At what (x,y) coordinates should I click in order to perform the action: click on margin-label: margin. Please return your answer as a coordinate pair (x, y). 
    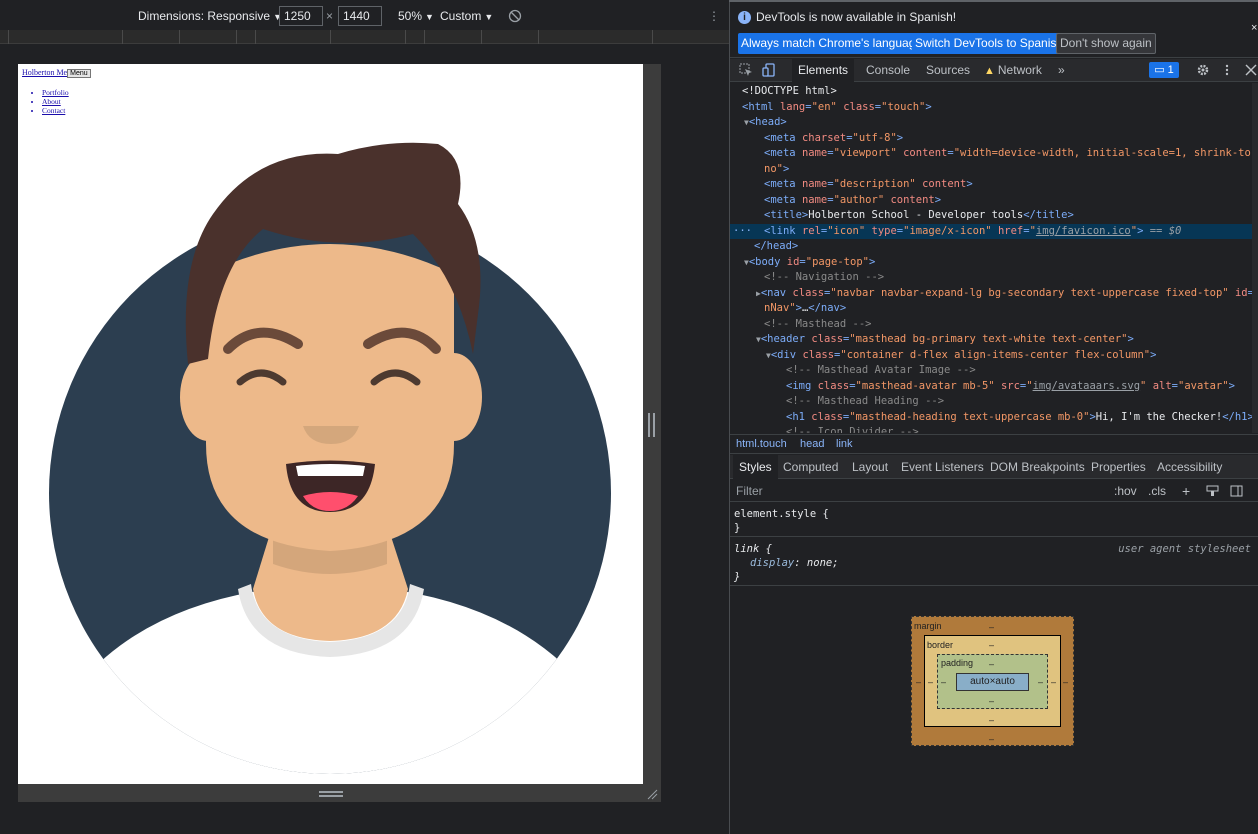
    Looking at the image, I should click on (928, 626).